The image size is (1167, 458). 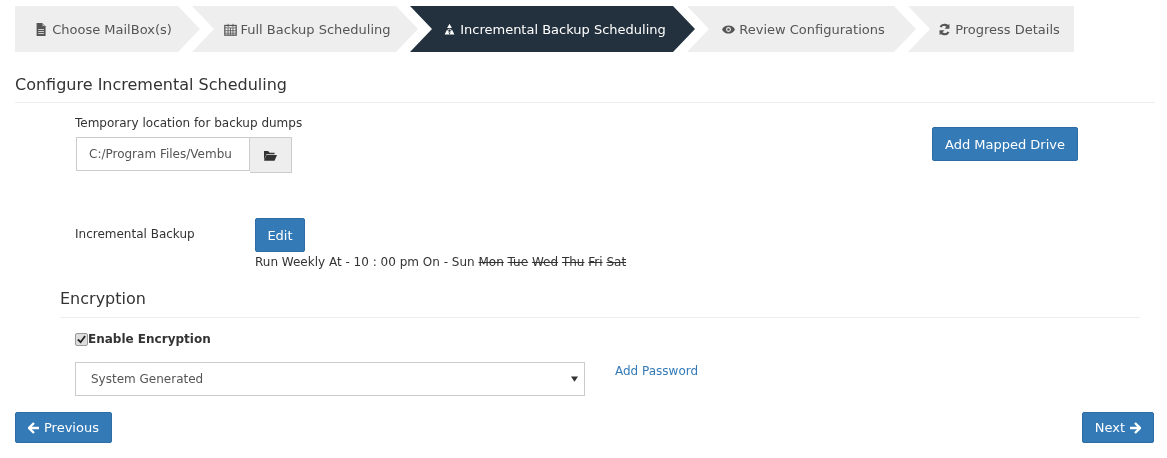 What do you see at coordinates (330, 379) in the screenshot?
I see `password-type-dropdown: System Generated` at bounding box center [330, 379].